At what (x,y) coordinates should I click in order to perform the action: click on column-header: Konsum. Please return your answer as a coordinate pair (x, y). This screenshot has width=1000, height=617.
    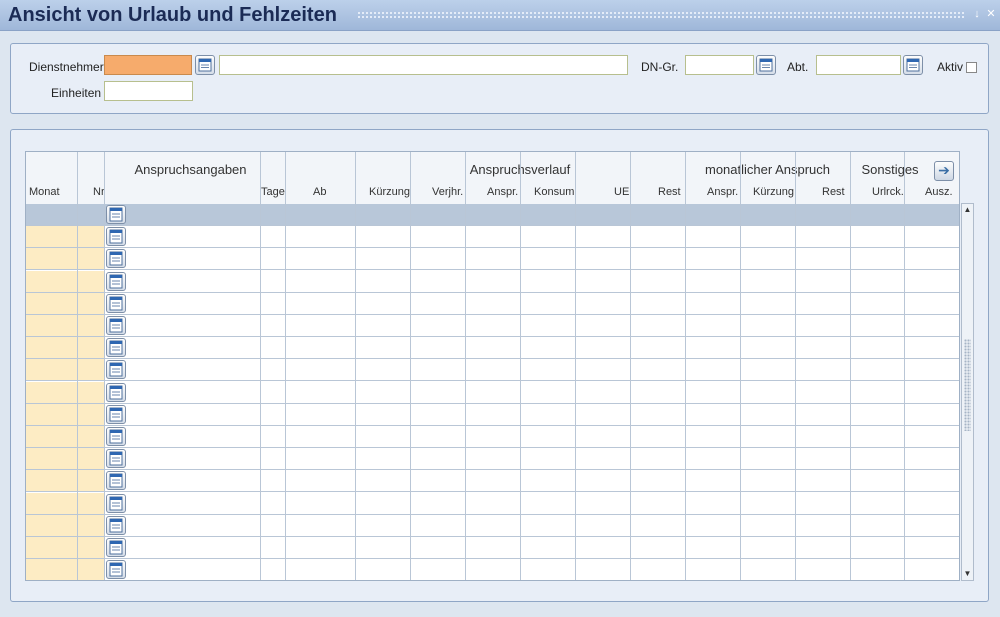
    Looking at the image, I should click on (554, 192).